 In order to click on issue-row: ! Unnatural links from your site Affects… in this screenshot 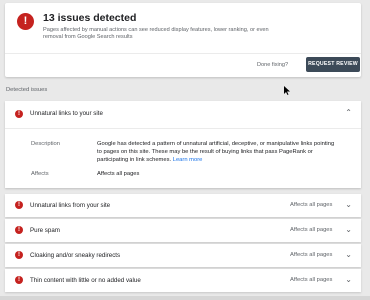, I will do `click(183, 205)`.